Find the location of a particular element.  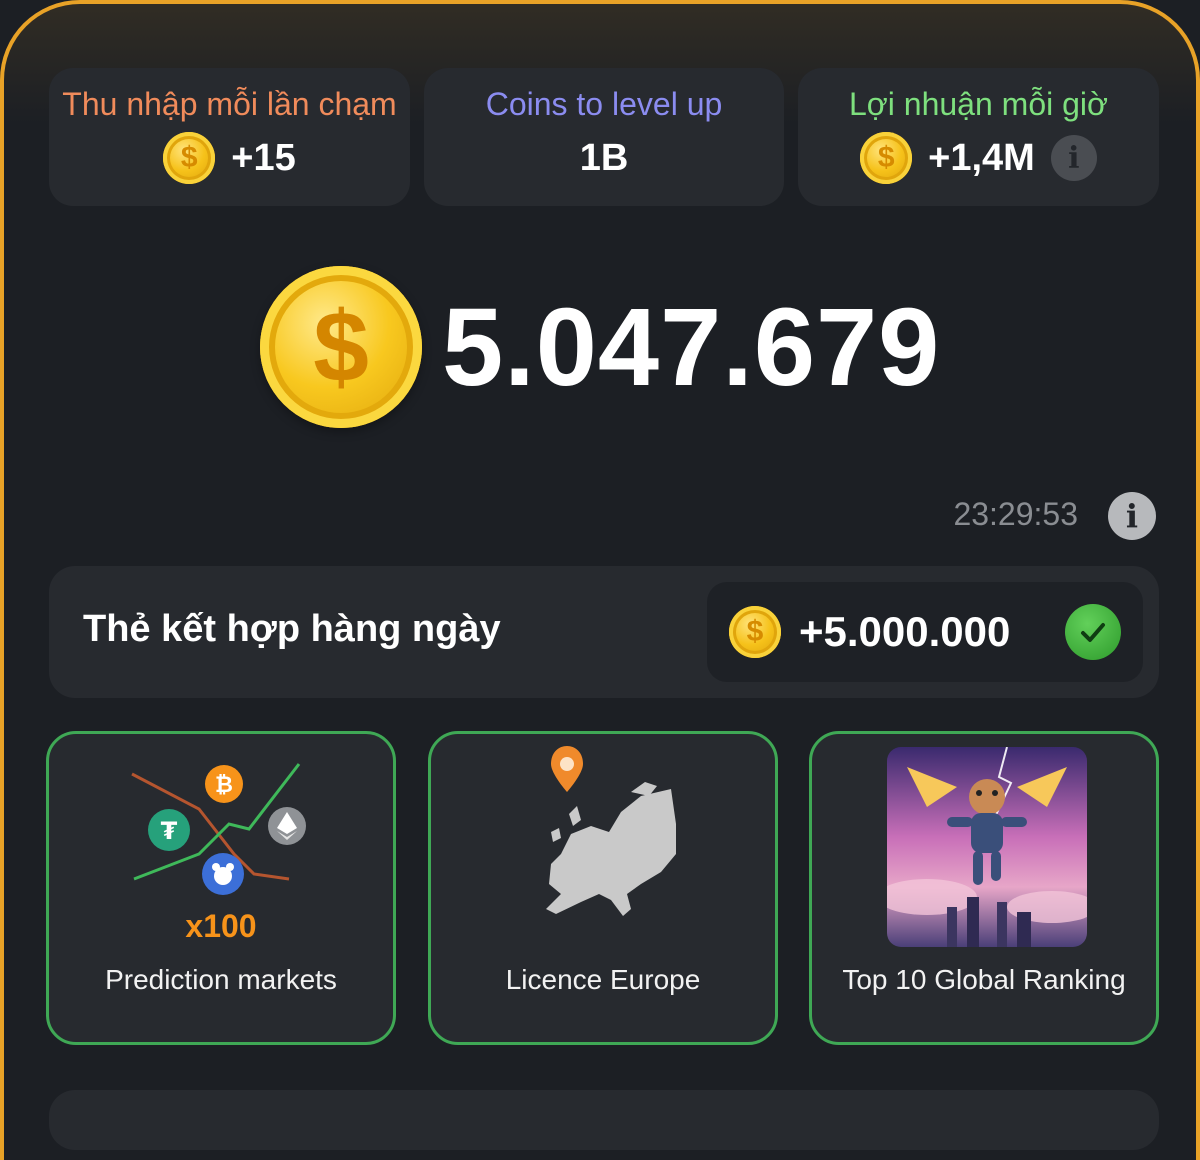

profit-per-hour-card: Lợi nhuận mỗi giờ $ +1,4M i is located at coordinates (978, 137).